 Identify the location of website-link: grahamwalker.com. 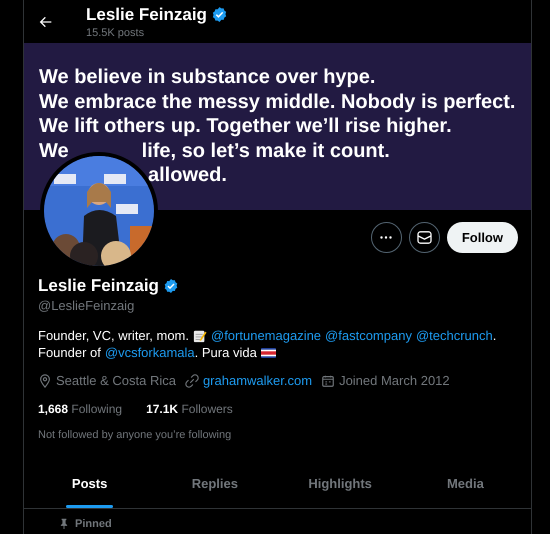
(257, 380).